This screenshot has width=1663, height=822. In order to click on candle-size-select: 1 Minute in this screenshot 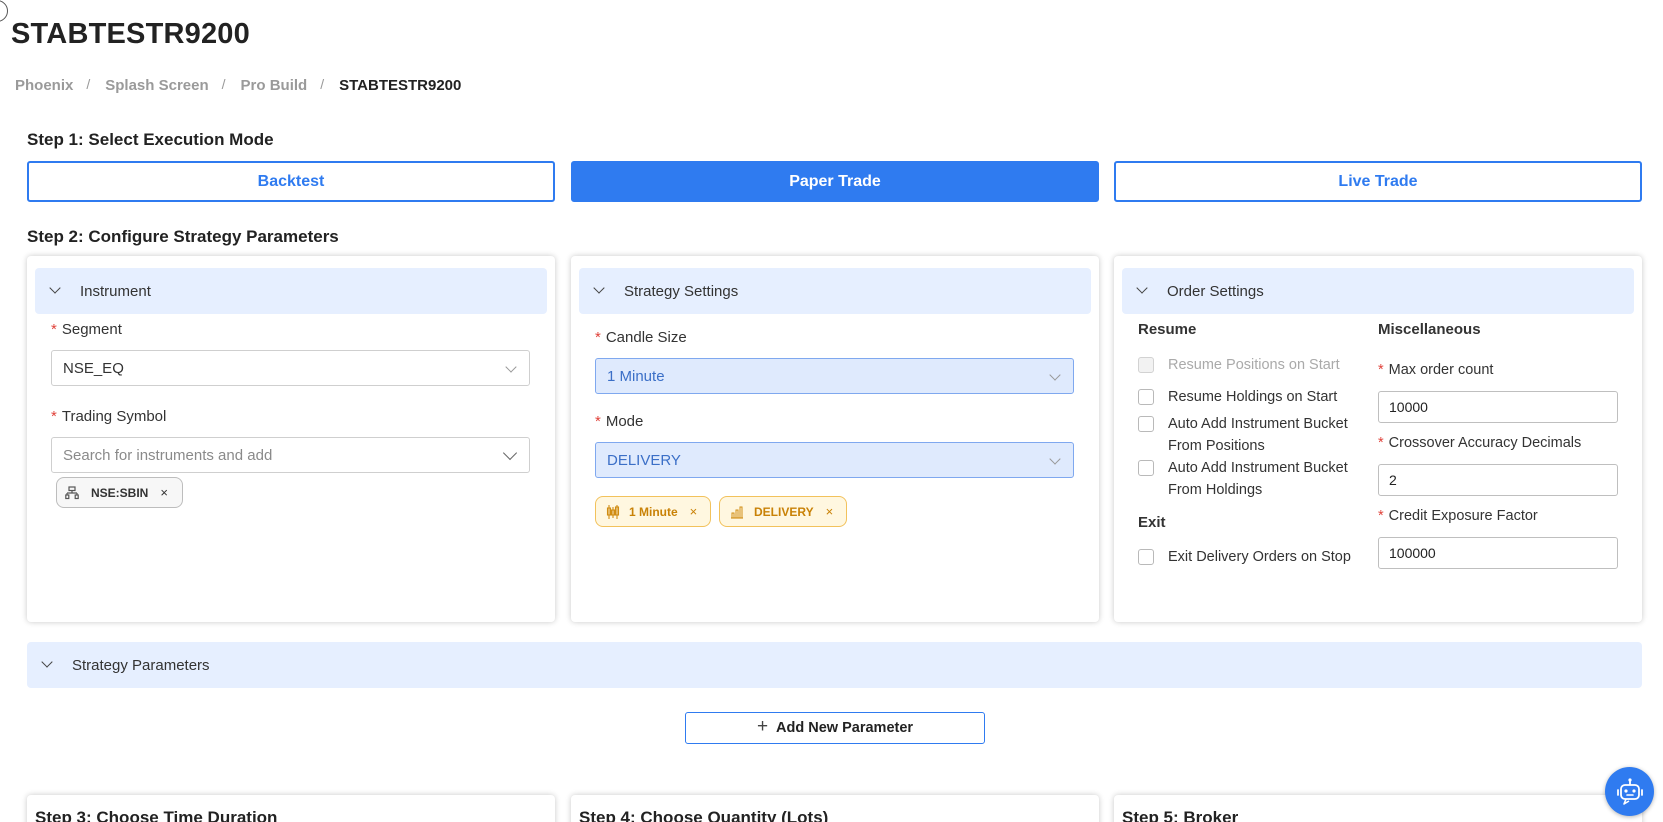, I will do `click(834, 376)`.